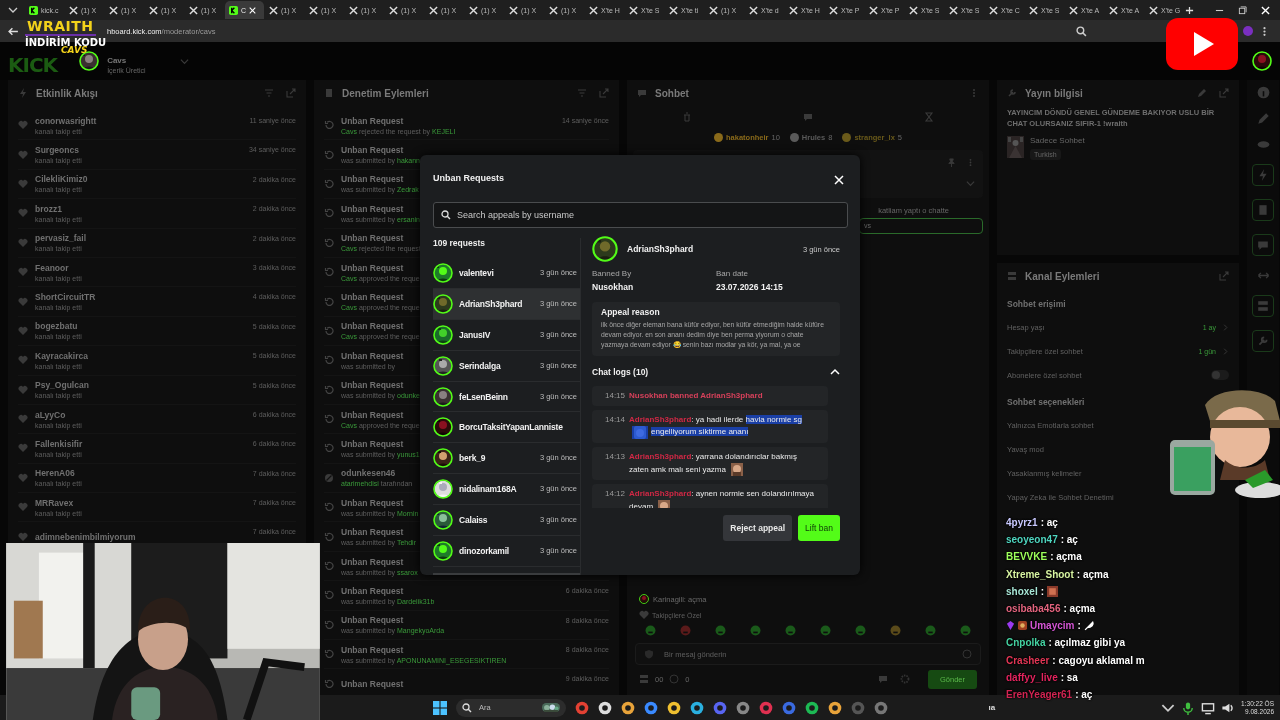  Describe the element at coordinates (329, 93) in the screenshot. I see `doc-icon` at that location.